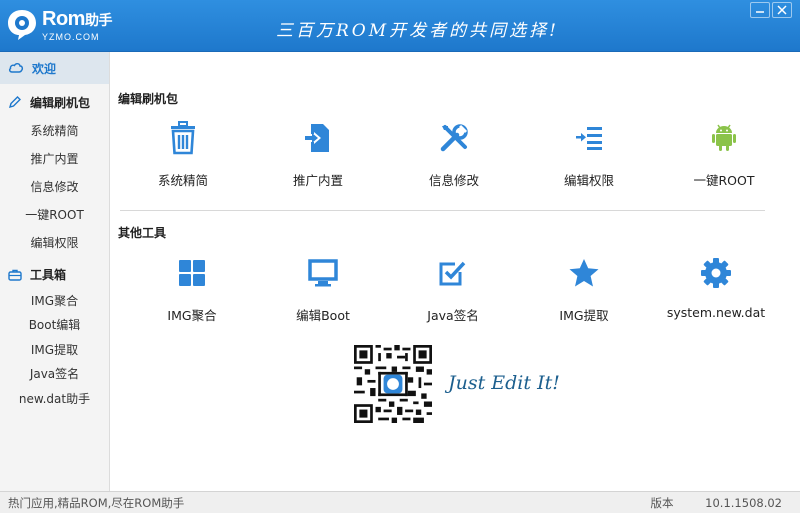 Image resolution: width=800 pixels, height=513 pixels. Describe the element at coordinates (318, 154) in the screenshot. I see `tool-promo-builtin: 推广内置` at that location.